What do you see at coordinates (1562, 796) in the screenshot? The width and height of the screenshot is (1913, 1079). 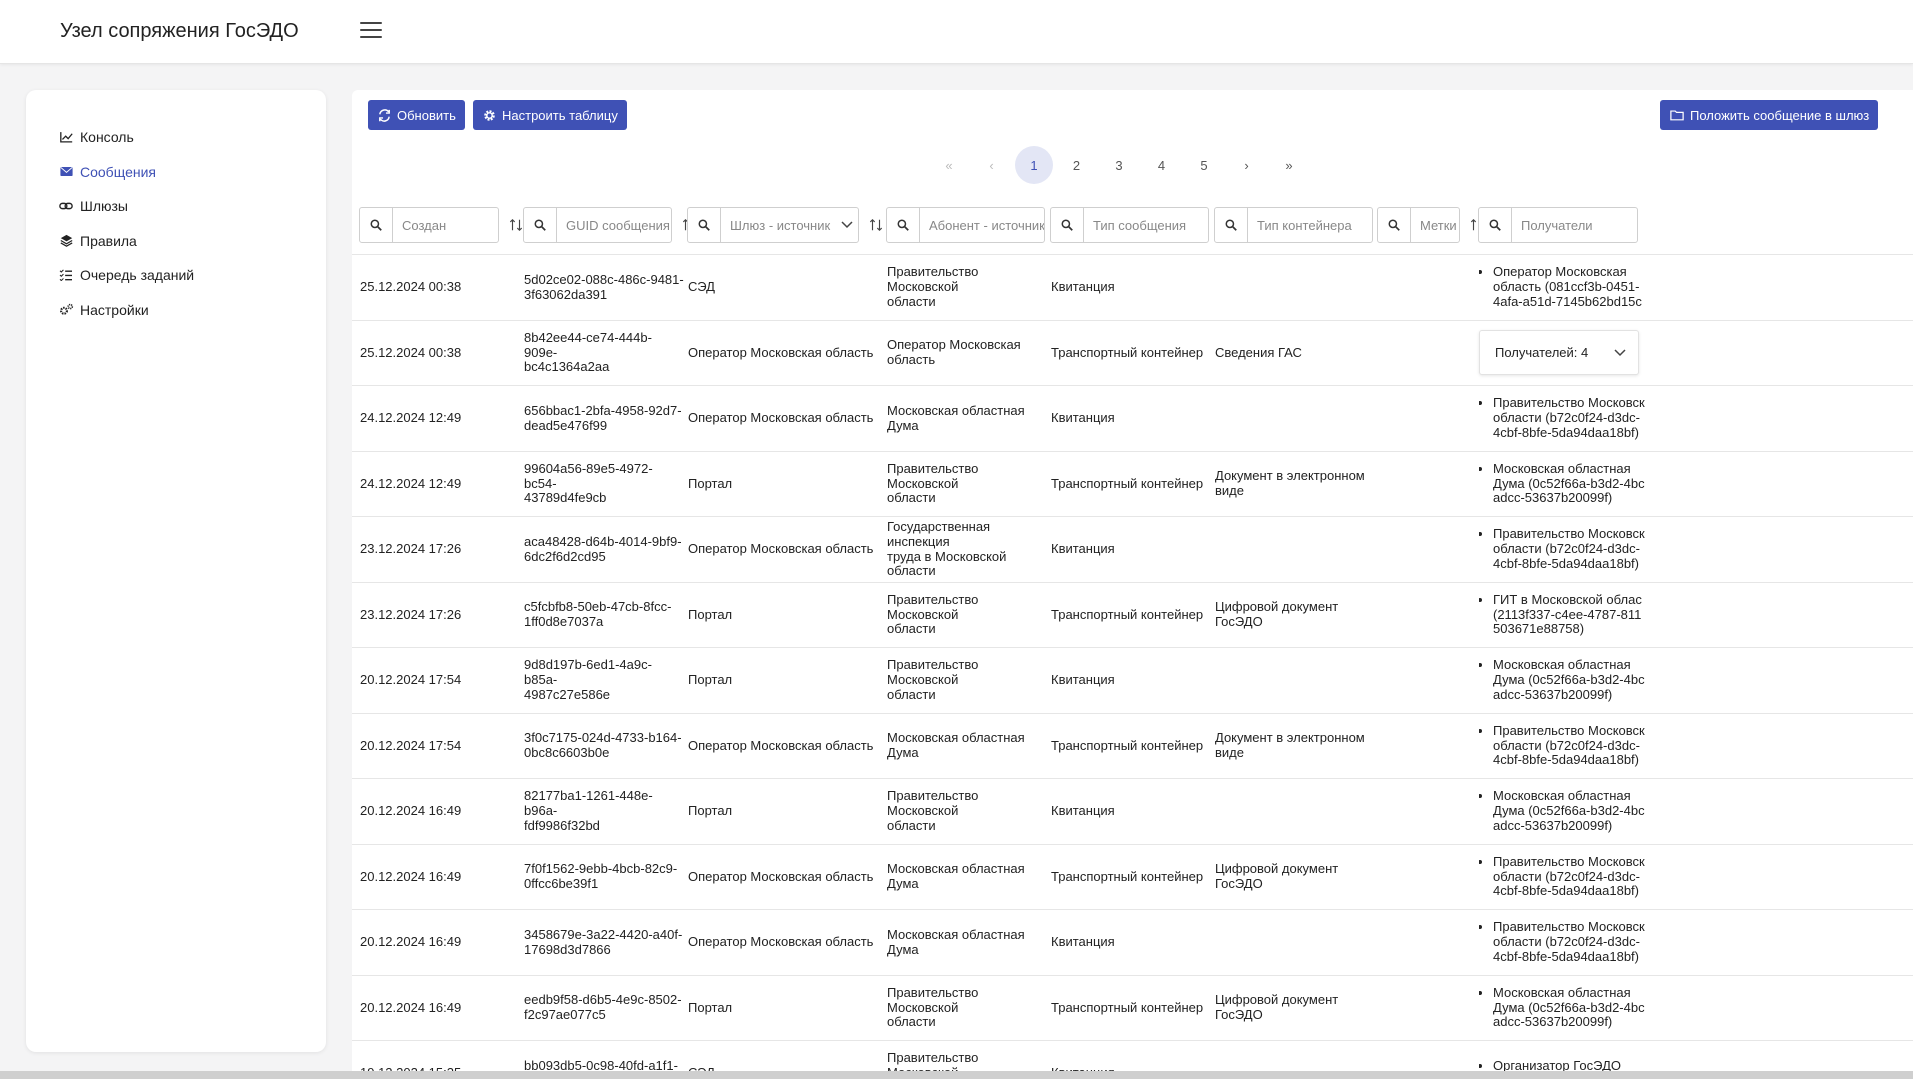 I see `text-line: Московская областная` at bounding box center [1562, 796].